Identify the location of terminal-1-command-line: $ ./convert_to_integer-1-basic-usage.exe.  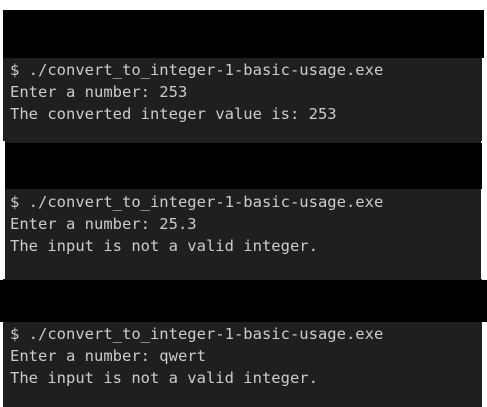
(197, 70).